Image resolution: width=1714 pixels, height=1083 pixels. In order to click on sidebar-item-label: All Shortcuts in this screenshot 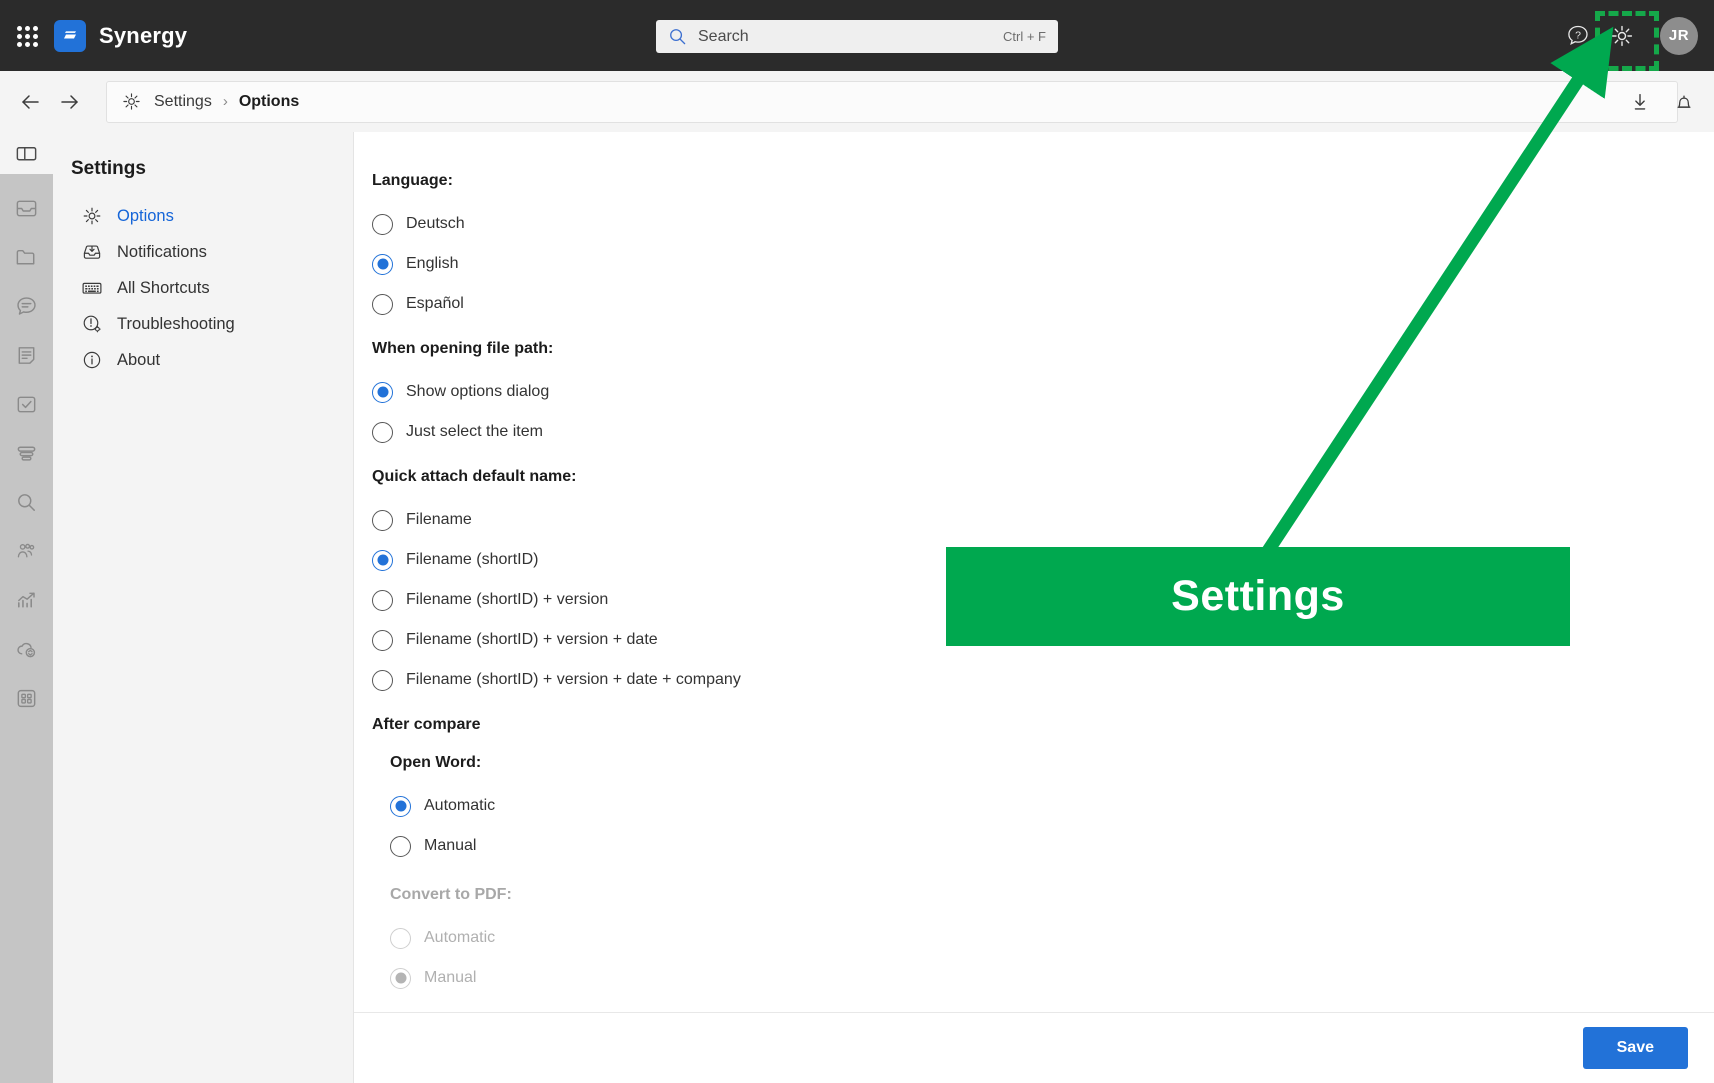, I will do `click(163, 287)`.